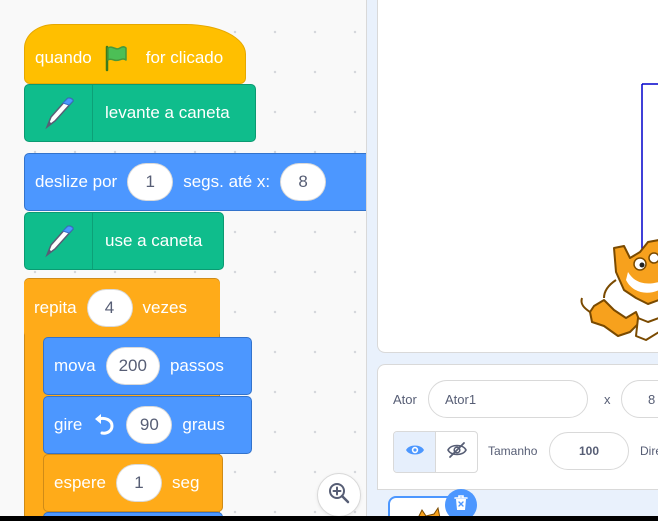 This screenshot has width=658, height=521. Describe the element at coordinates (649, 451) in the screenshot. I see `direction-label: Dire` at that location.